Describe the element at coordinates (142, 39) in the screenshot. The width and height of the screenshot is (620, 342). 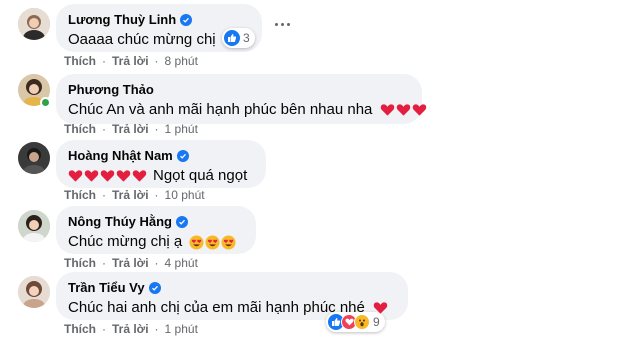
I see `comment-text-content: Oaaaa chúc mừng chị` at that location.